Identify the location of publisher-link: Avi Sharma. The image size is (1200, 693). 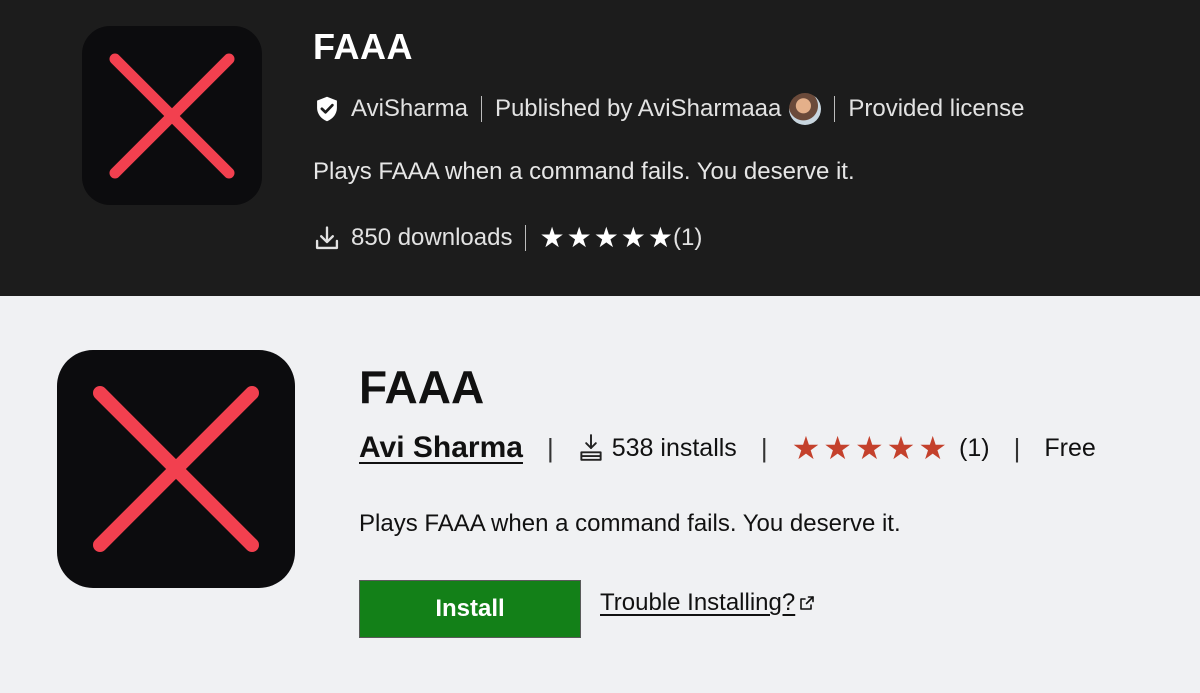
(441, 448).